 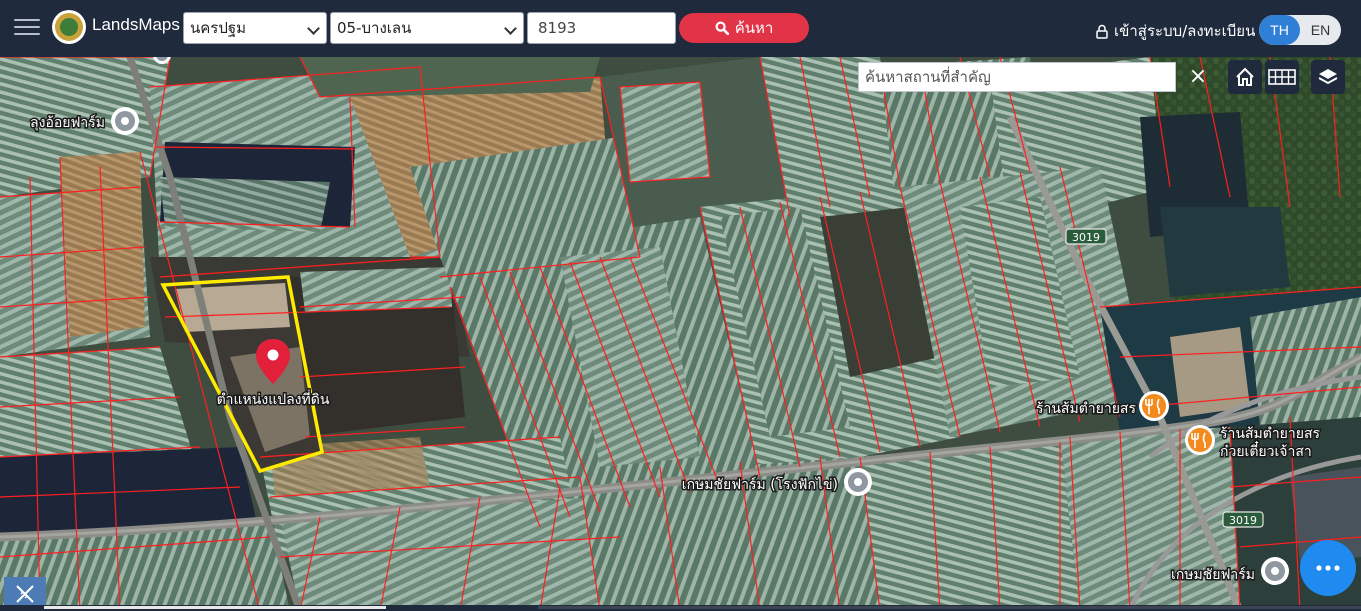 What do you see at coordinates (25, 594) in the screenshot?
I see `ruler-pencil-icon` at bounding box center [25, 594].